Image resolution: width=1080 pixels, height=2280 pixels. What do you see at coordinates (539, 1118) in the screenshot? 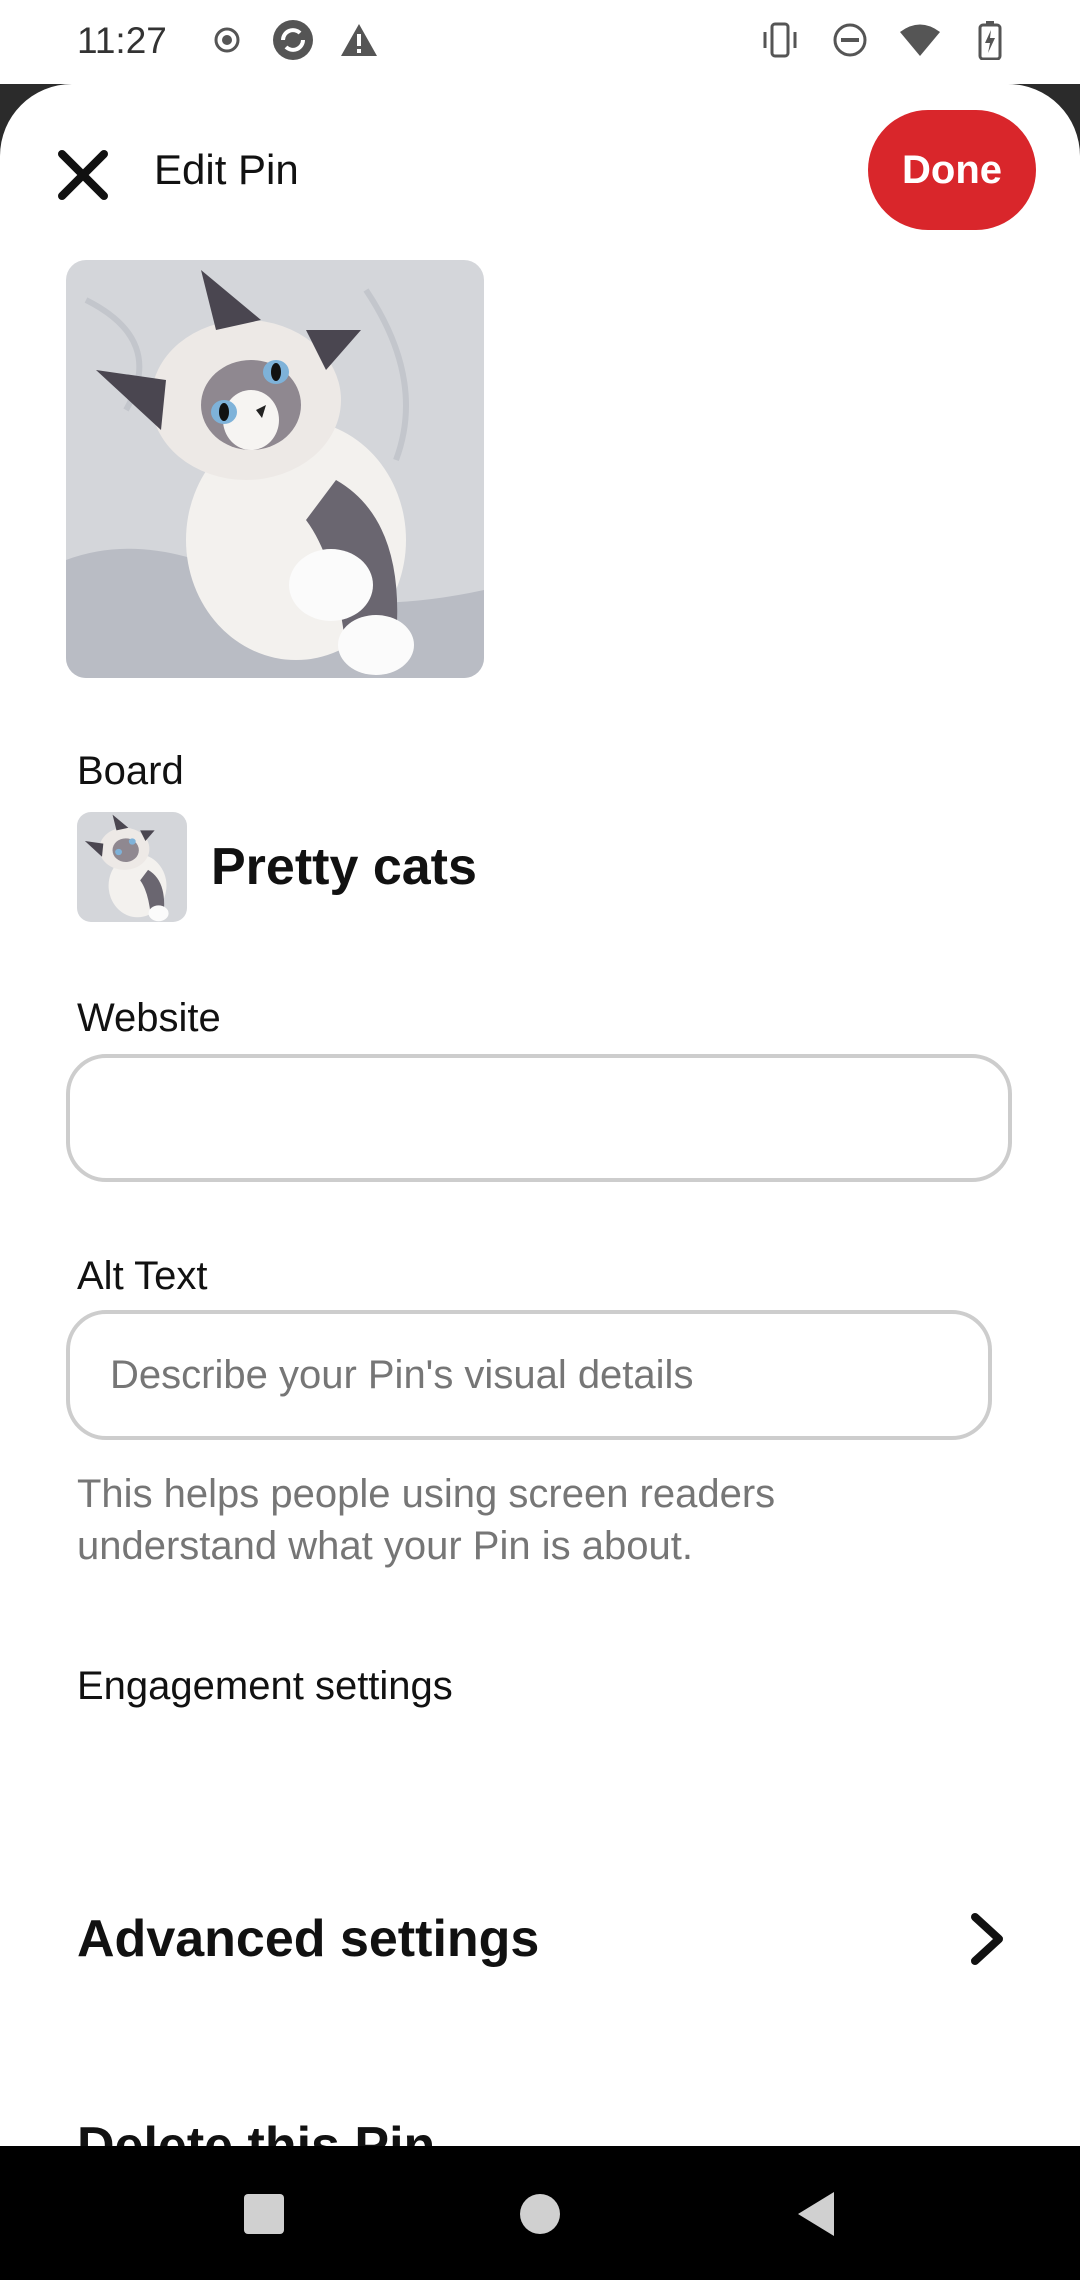
I see `website-input` at bounding box center [539, 1118].